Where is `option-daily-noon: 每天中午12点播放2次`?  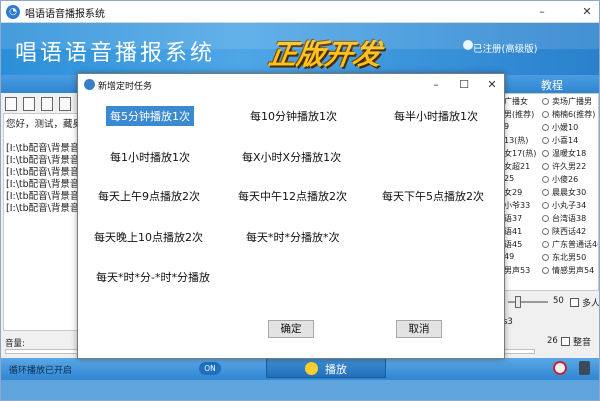 option-daily-noon: 每天中午12点播放2次 is located at coordinates (292, 196).